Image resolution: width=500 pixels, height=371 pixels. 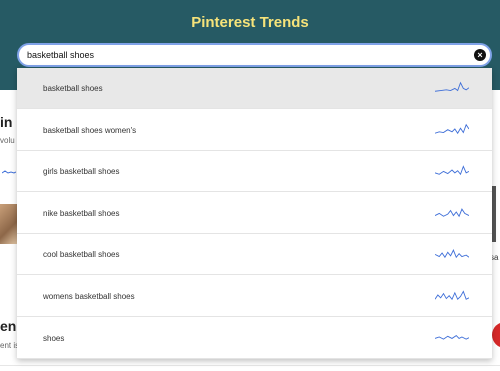 What do you see at coordinates (254, 255) in the screenshot?
I see `suggestion-item: cool basketball shoes` at bounding box center [254, 255].